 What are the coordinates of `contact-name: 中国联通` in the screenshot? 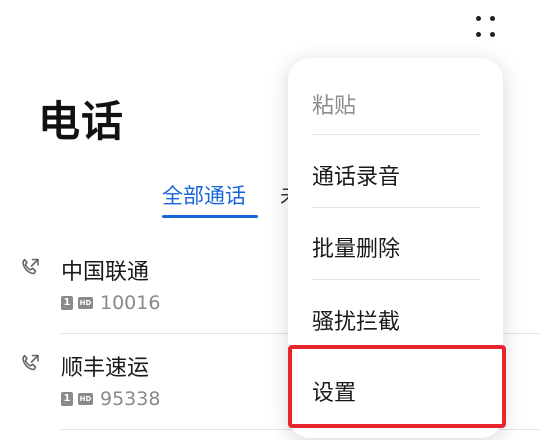 It's located at (105, 272).